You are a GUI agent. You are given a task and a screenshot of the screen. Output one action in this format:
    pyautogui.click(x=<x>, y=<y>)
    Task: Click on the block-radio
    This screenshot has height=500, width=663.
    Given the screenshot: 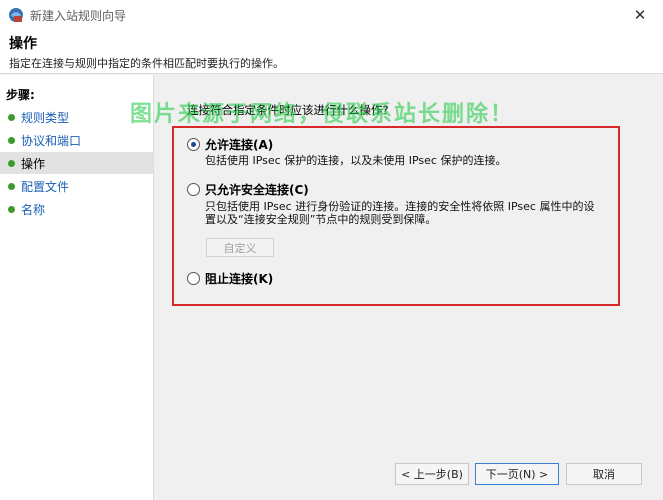 What is the action you would take?
    pyautogui.click(x=193, y=278)
    